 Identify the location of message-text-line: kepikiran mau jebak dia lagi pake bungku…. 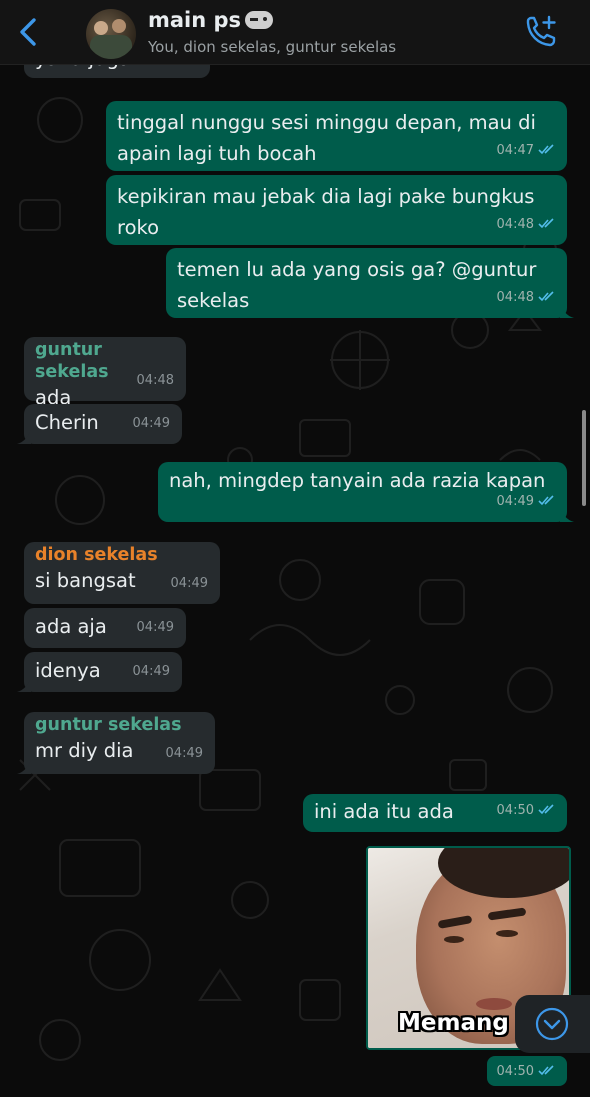
(326, 196).